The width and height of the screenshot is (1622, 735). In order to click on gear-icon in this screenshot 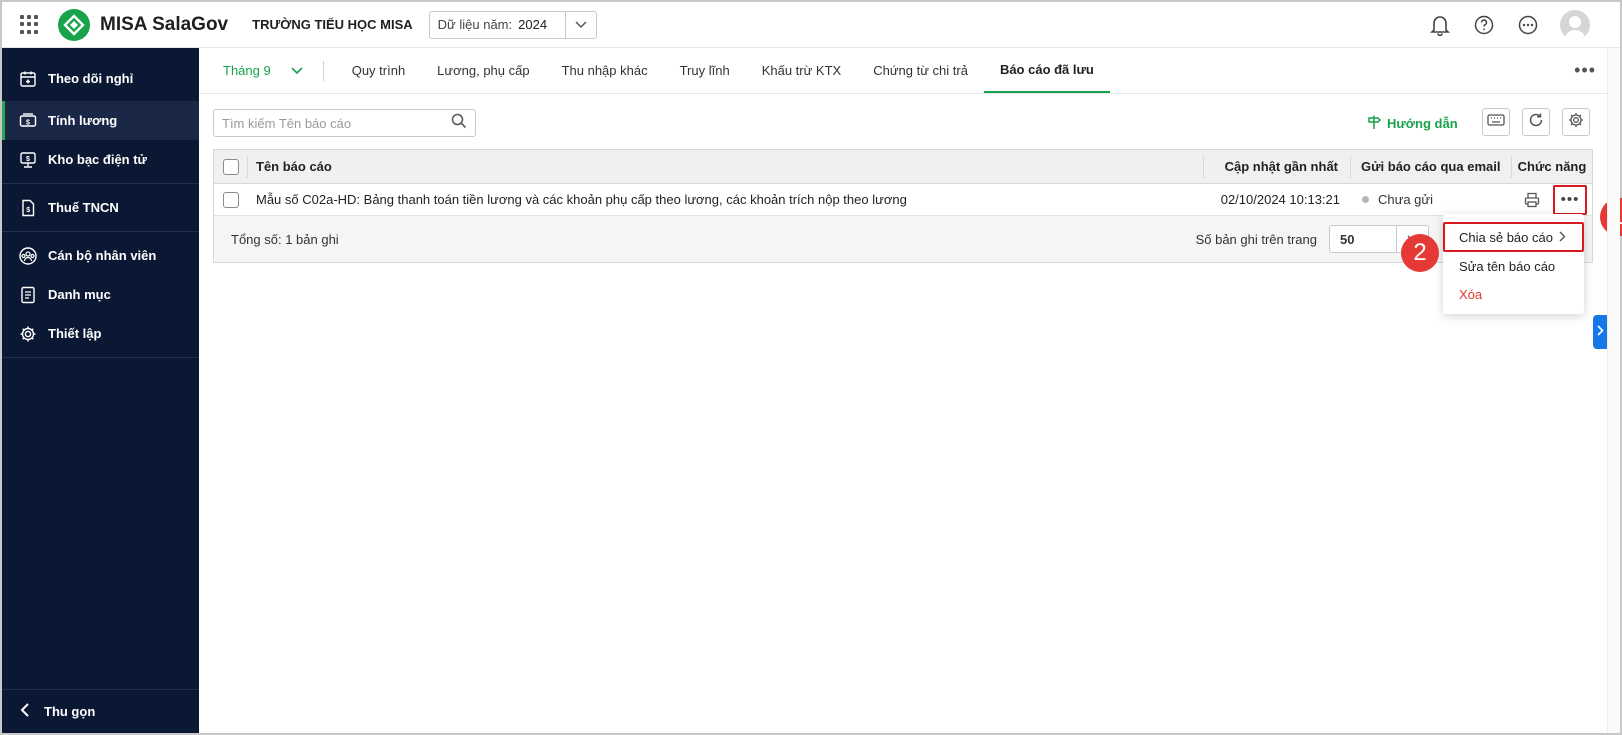, I will do `click(1576, 122)`.